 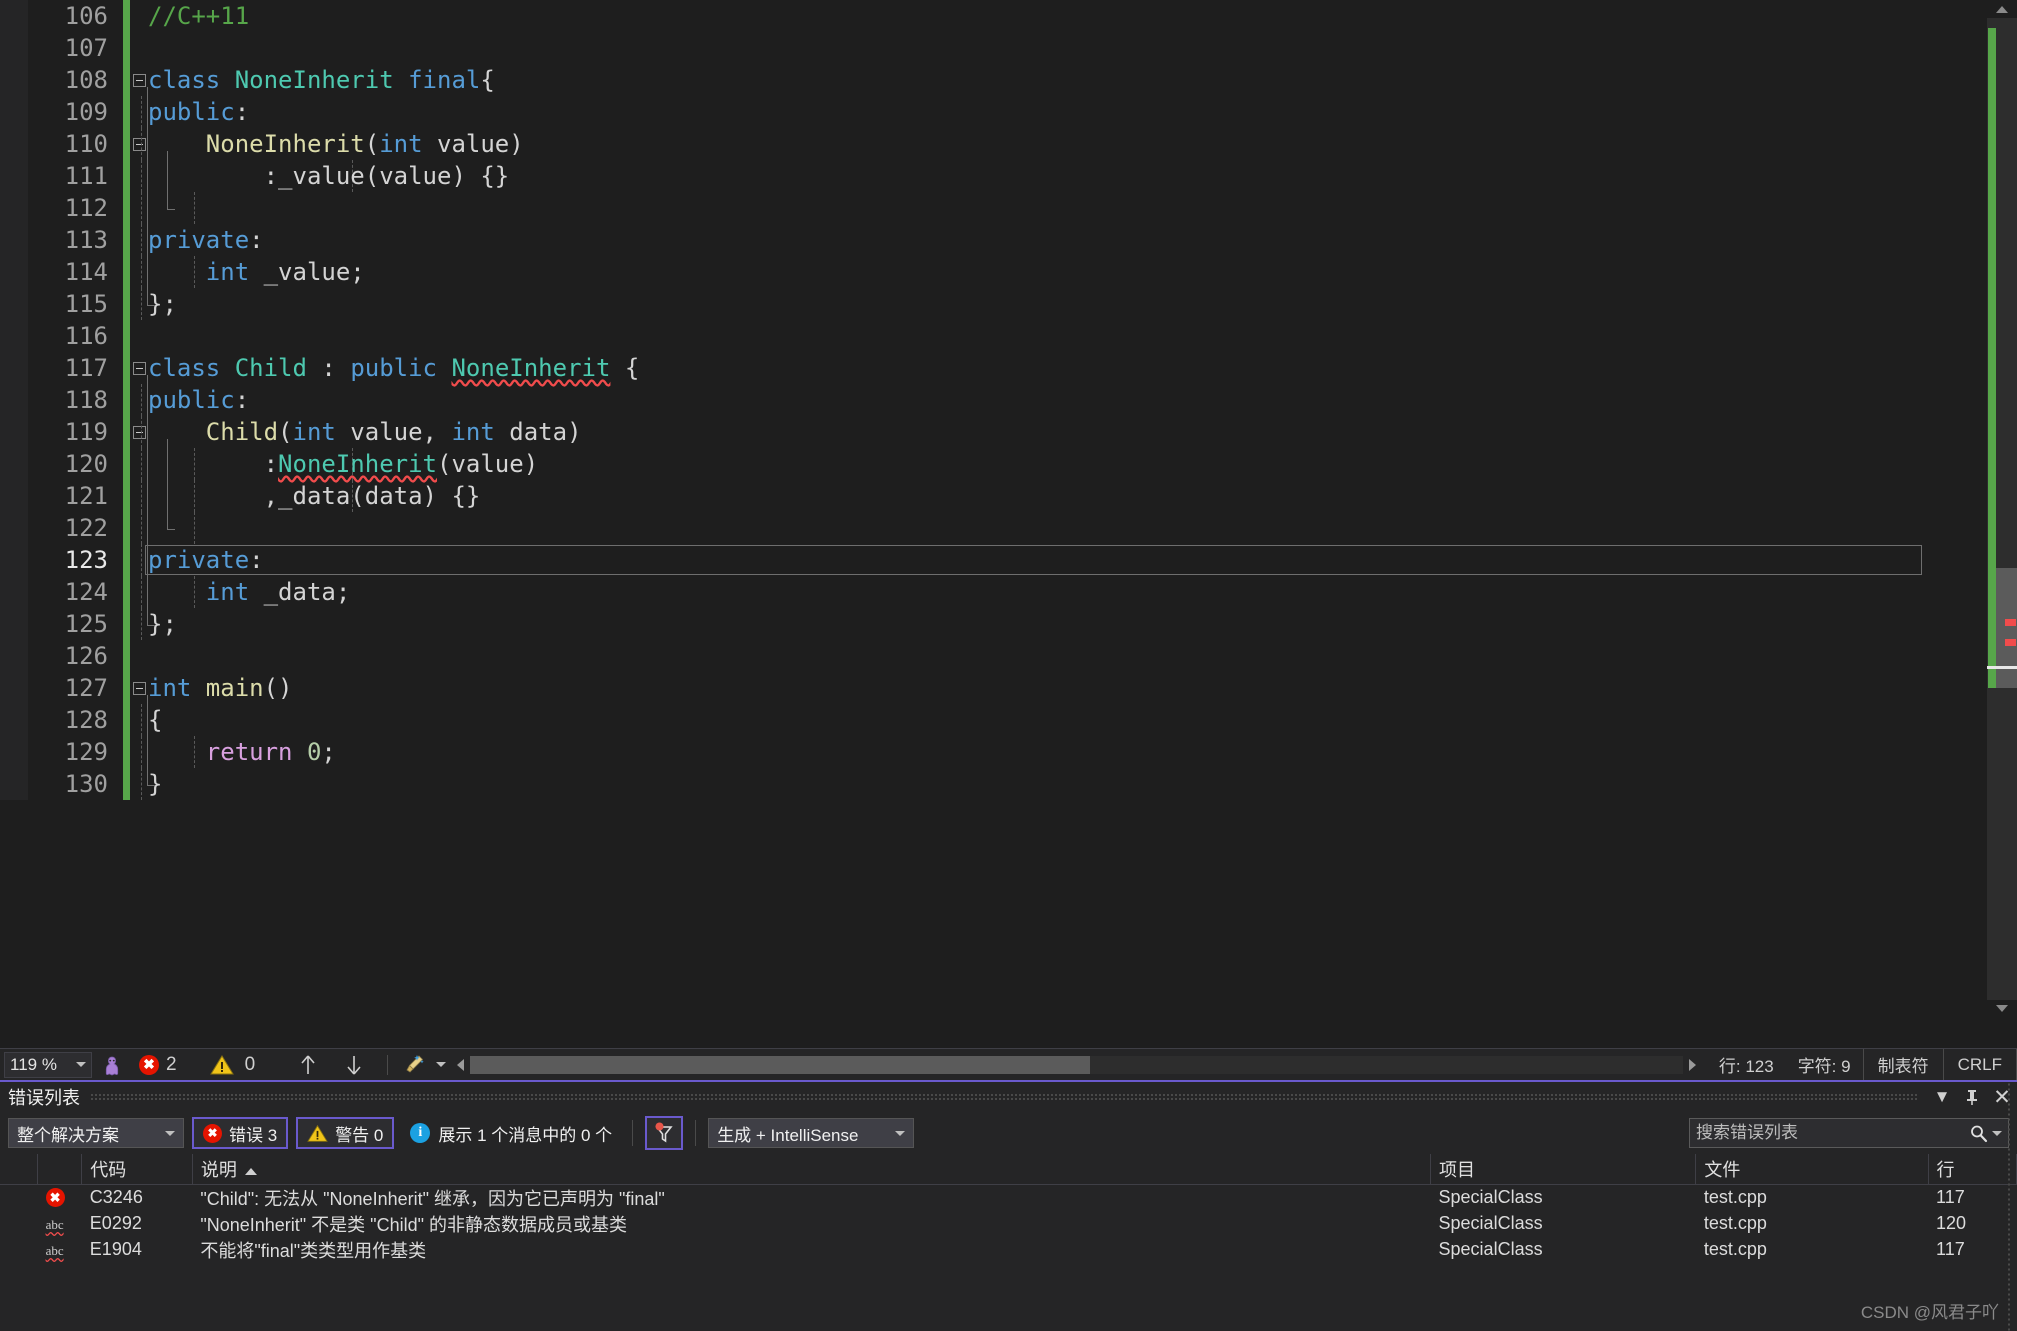 What do you see at coordinates (2002, 1097) in the screenshot?
I see `close-icon: ✕` at bounding box center [2002, 1097].